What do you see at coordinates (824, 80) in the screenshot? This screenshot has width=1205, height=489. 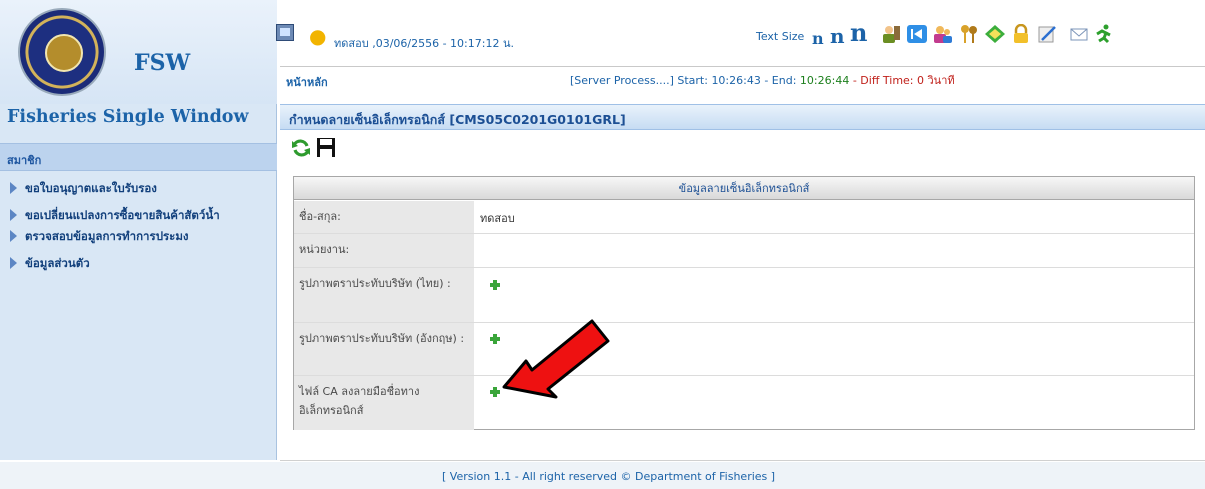 I see `server-end-time: 10:26:44` at bounding box center [824, 80].